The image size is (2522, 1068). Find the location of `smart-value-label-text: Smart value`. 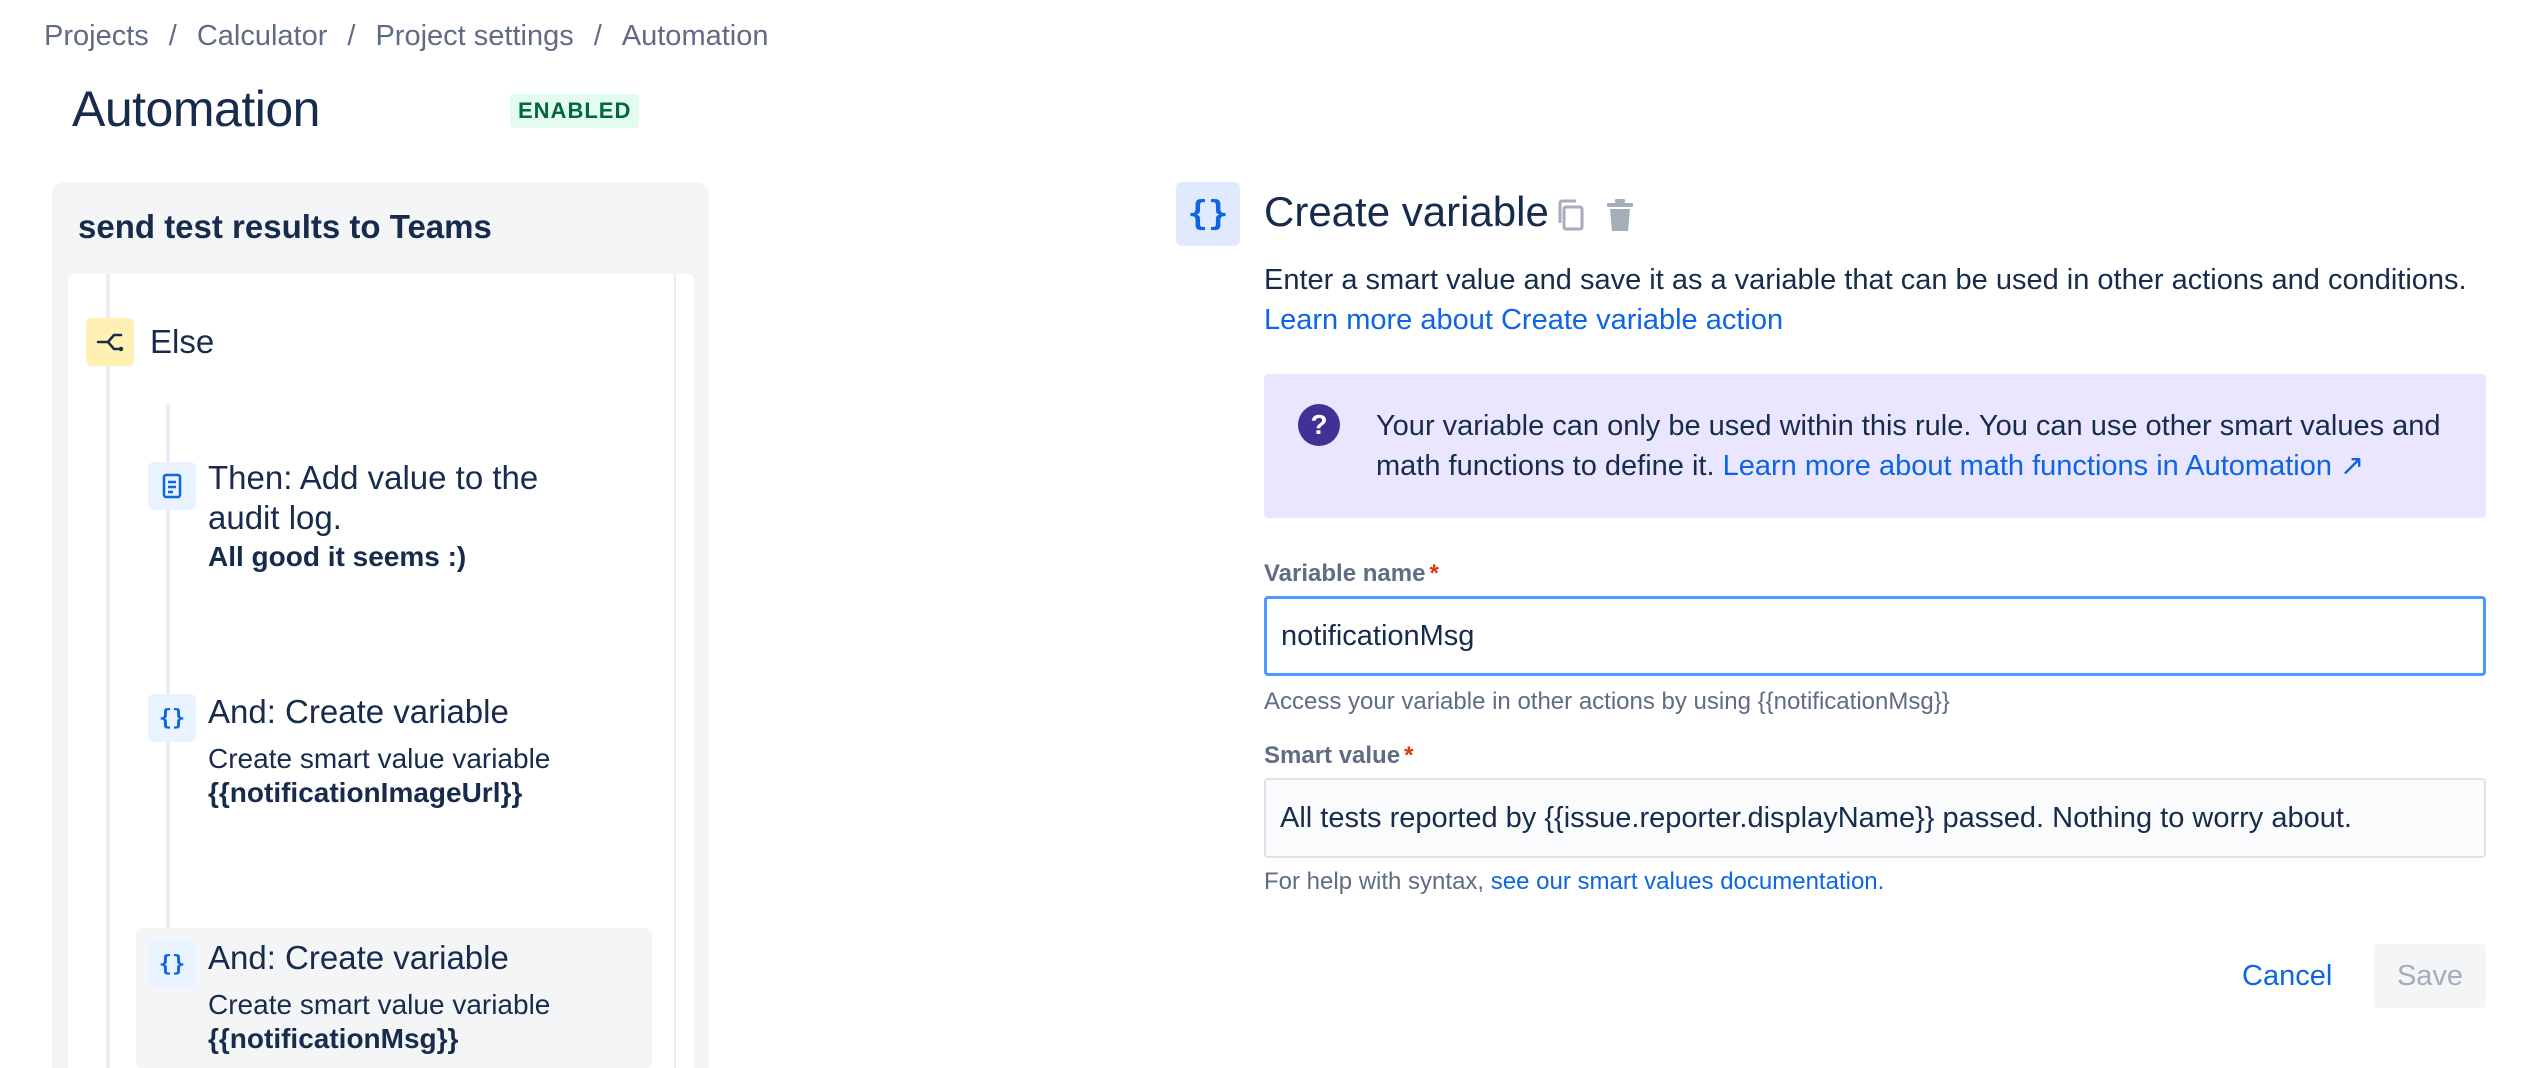

smart-value-label-text: Smart value is located at coordinates (1332, 755).